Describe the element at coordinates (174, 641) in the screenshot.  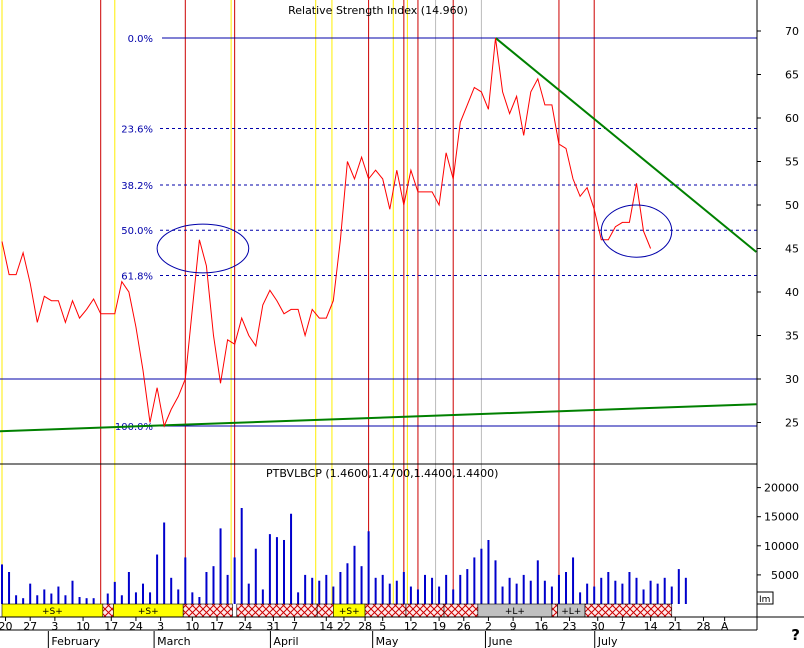
I see `xtick-month-label: March` at that location.